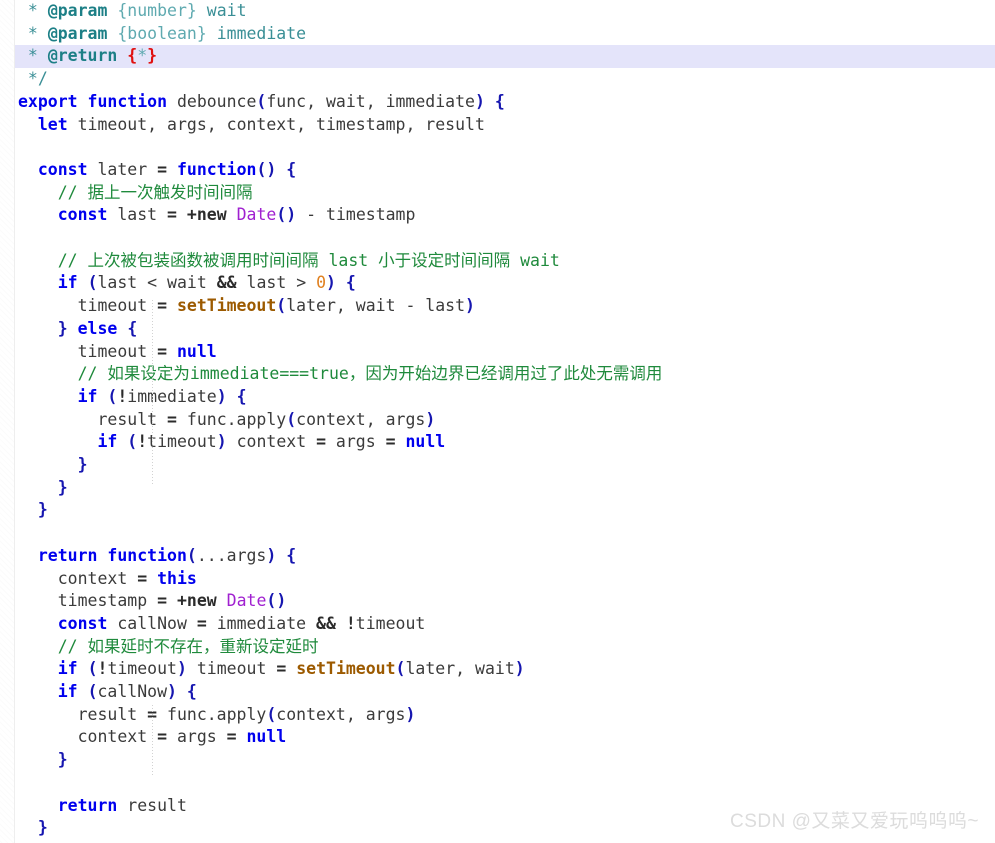 Image resolution: width=995 pixels, height=843 pixels. Describe the element at coordinates (497, 170) in the screenshot. I see `code-line: const later = function() {` at that location.